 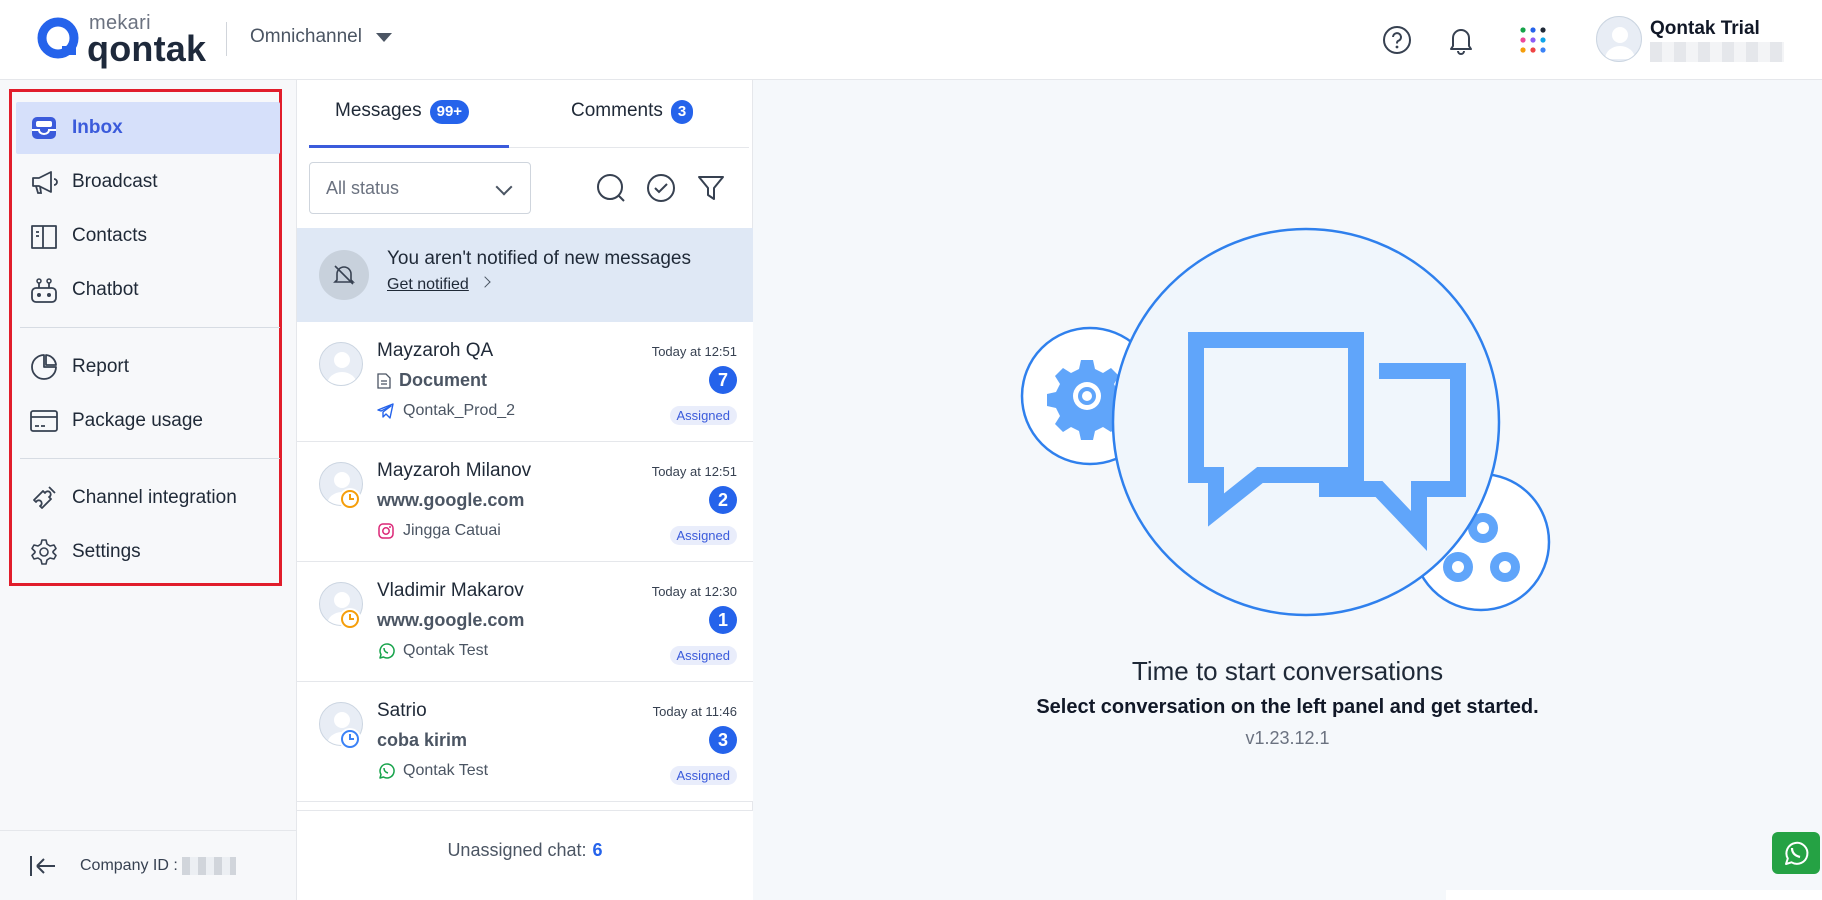 What do you see at coordinates (106, 551) in the screenshot?
I see `sidebar-item-label: Settings` at bounding box center [106, 551].